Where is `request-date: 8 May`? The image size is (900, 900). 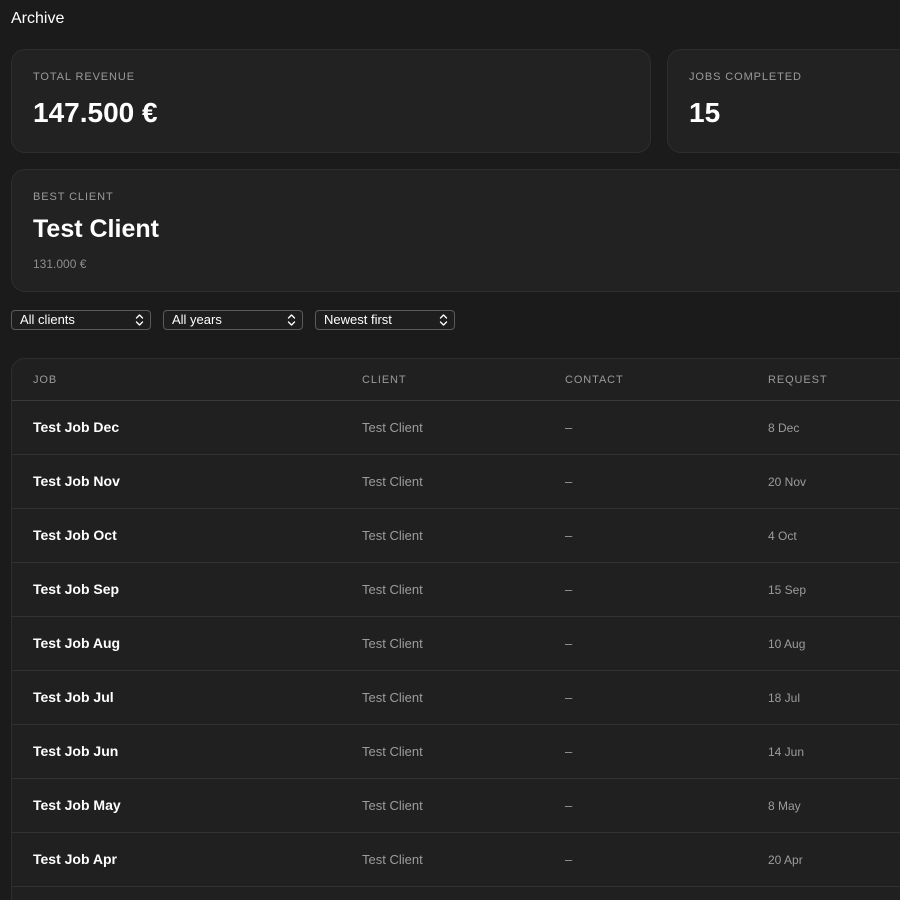
request-date: 8 May is located at coordinates (784, 806).